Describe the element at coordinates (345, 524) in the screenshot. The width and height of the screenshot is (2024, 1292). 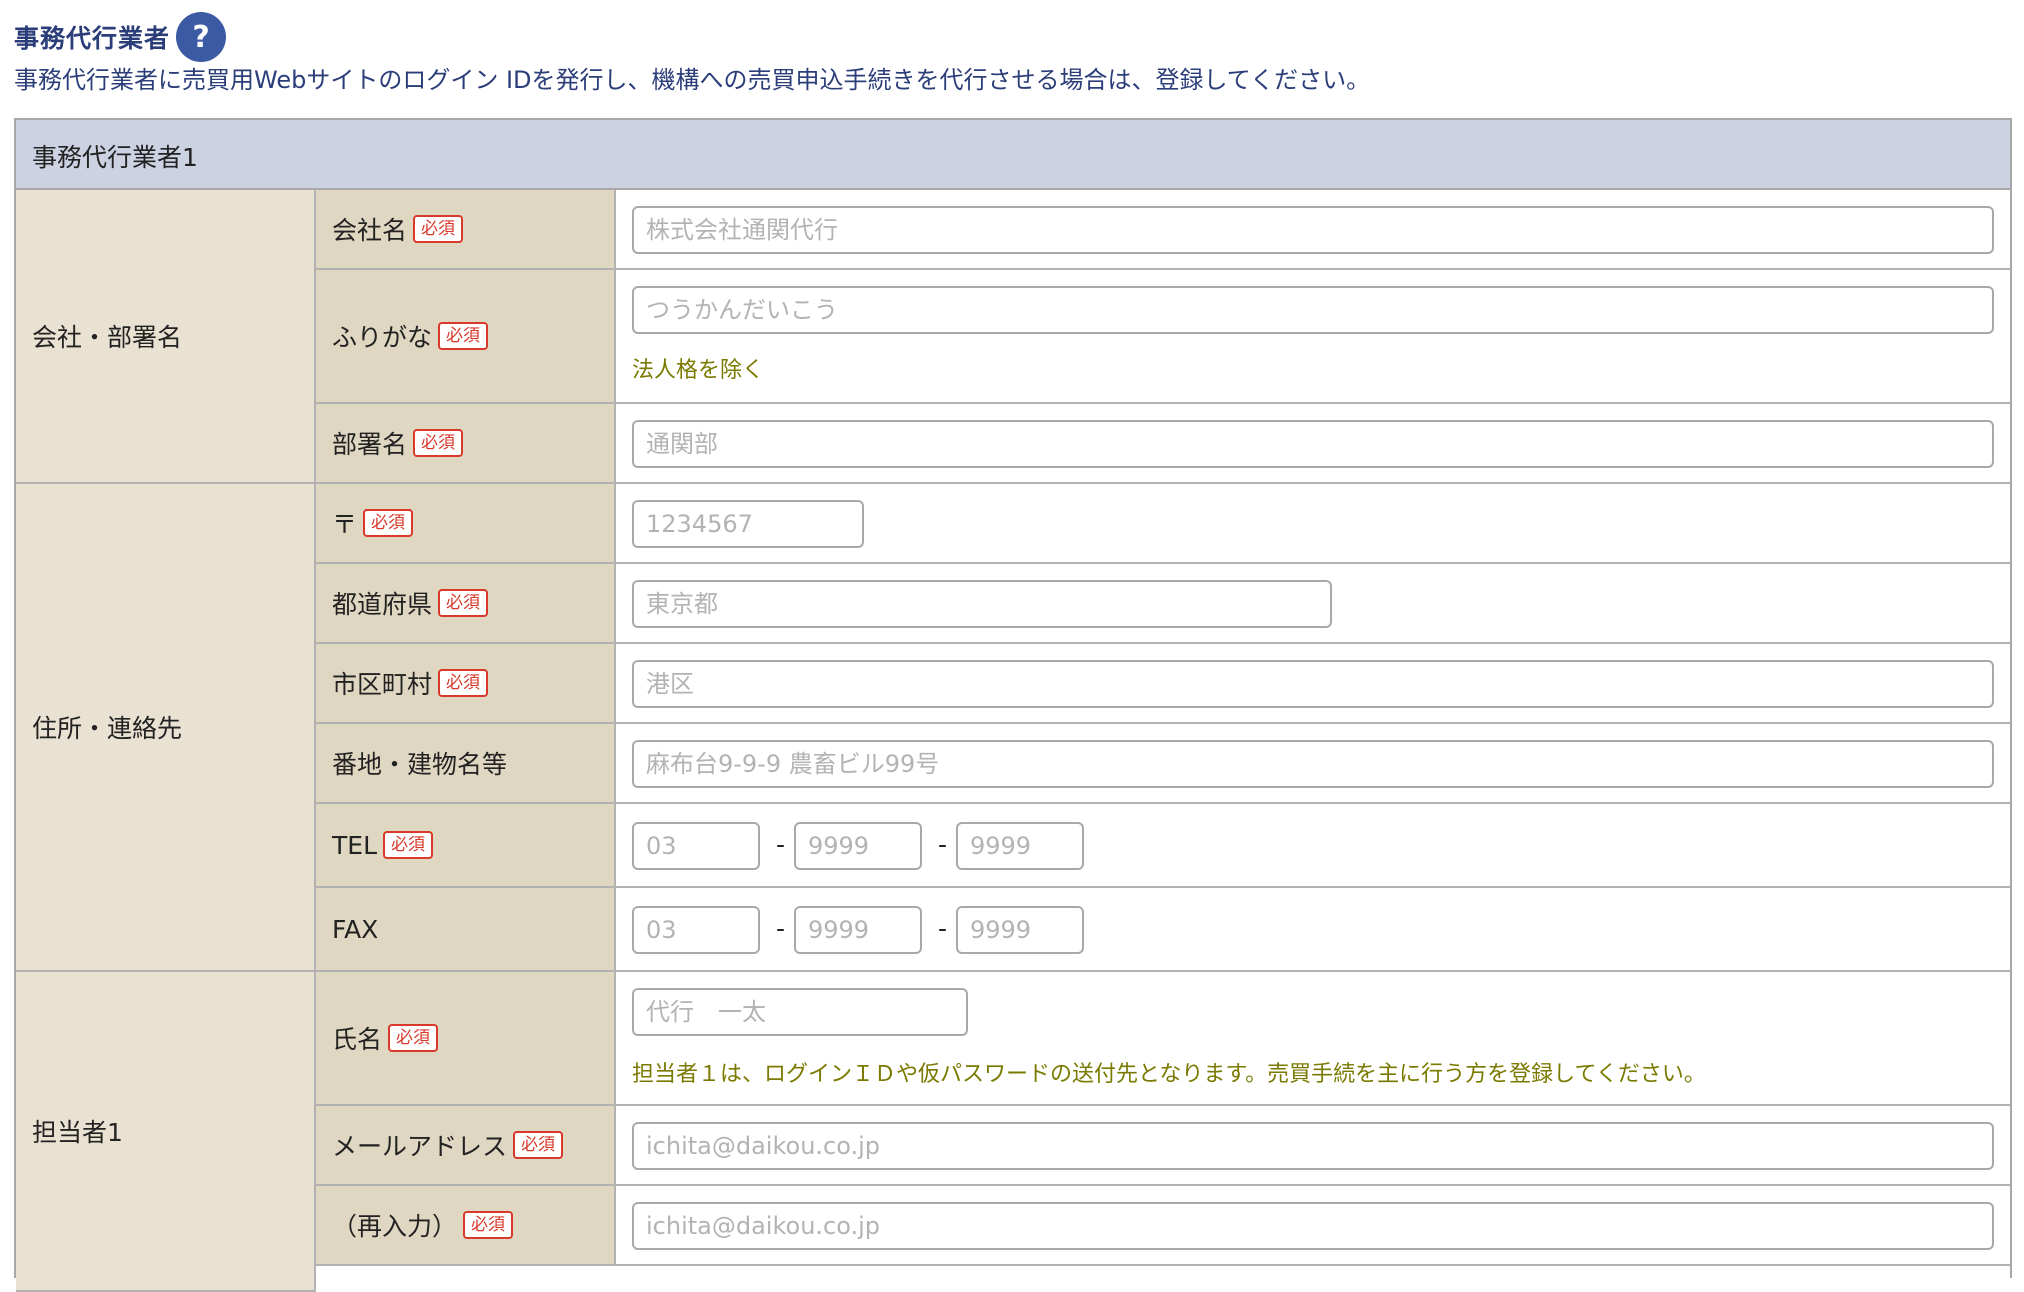
I see `label-text: 〒` at that location.